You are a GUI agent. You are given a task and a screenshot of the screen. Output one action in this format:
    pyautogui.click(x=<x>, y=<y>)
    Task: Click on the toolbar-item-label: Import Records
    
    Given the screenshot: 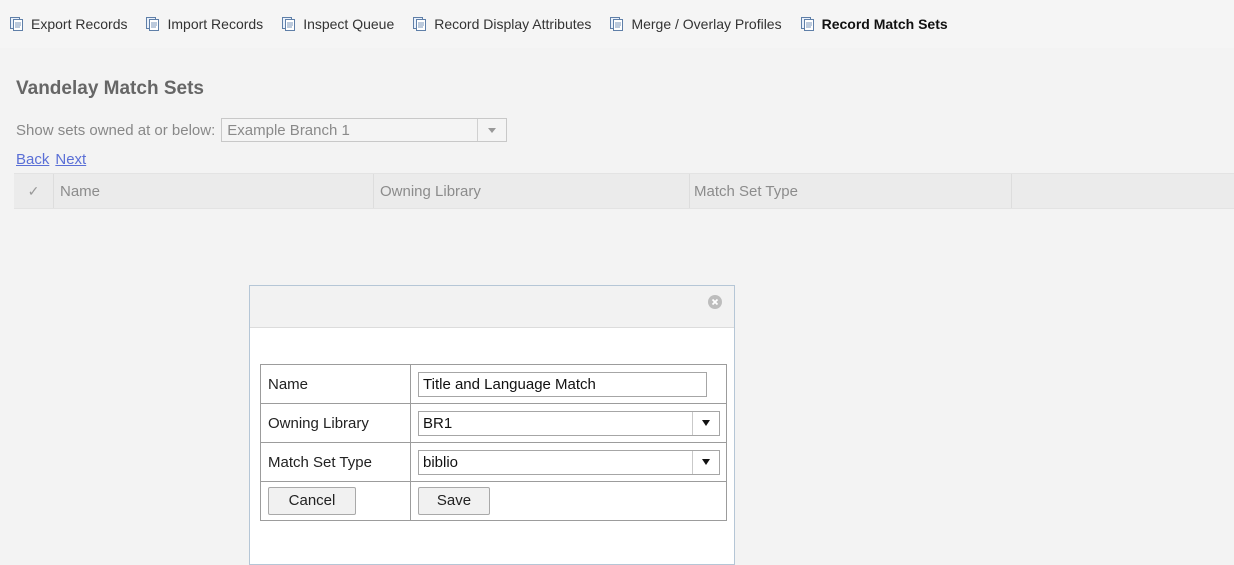 What is the action you would take?
    pyautogui.click(x=215, y=24)
    